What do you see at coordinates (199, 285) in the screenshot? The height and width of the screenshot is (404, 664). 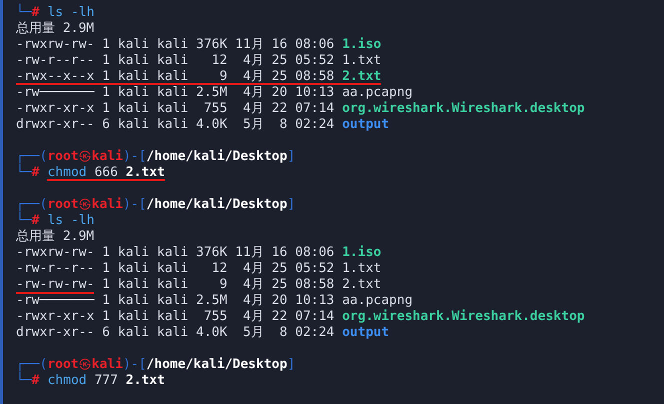 I see `file-listing: -rw-rw-rw- 1 kali kali 9 4月 25 08:58 2.txt` at bounding box center [199, 285].